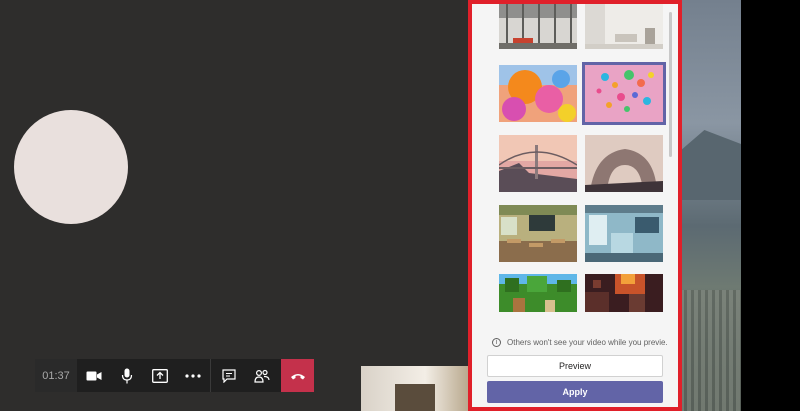 The width and height of the screenshot is (800, 411). What do you see at coordinates (670, 84) in the screenshot?
I see `panel-scrollbar-thumb` at bounding box center [670, 84].